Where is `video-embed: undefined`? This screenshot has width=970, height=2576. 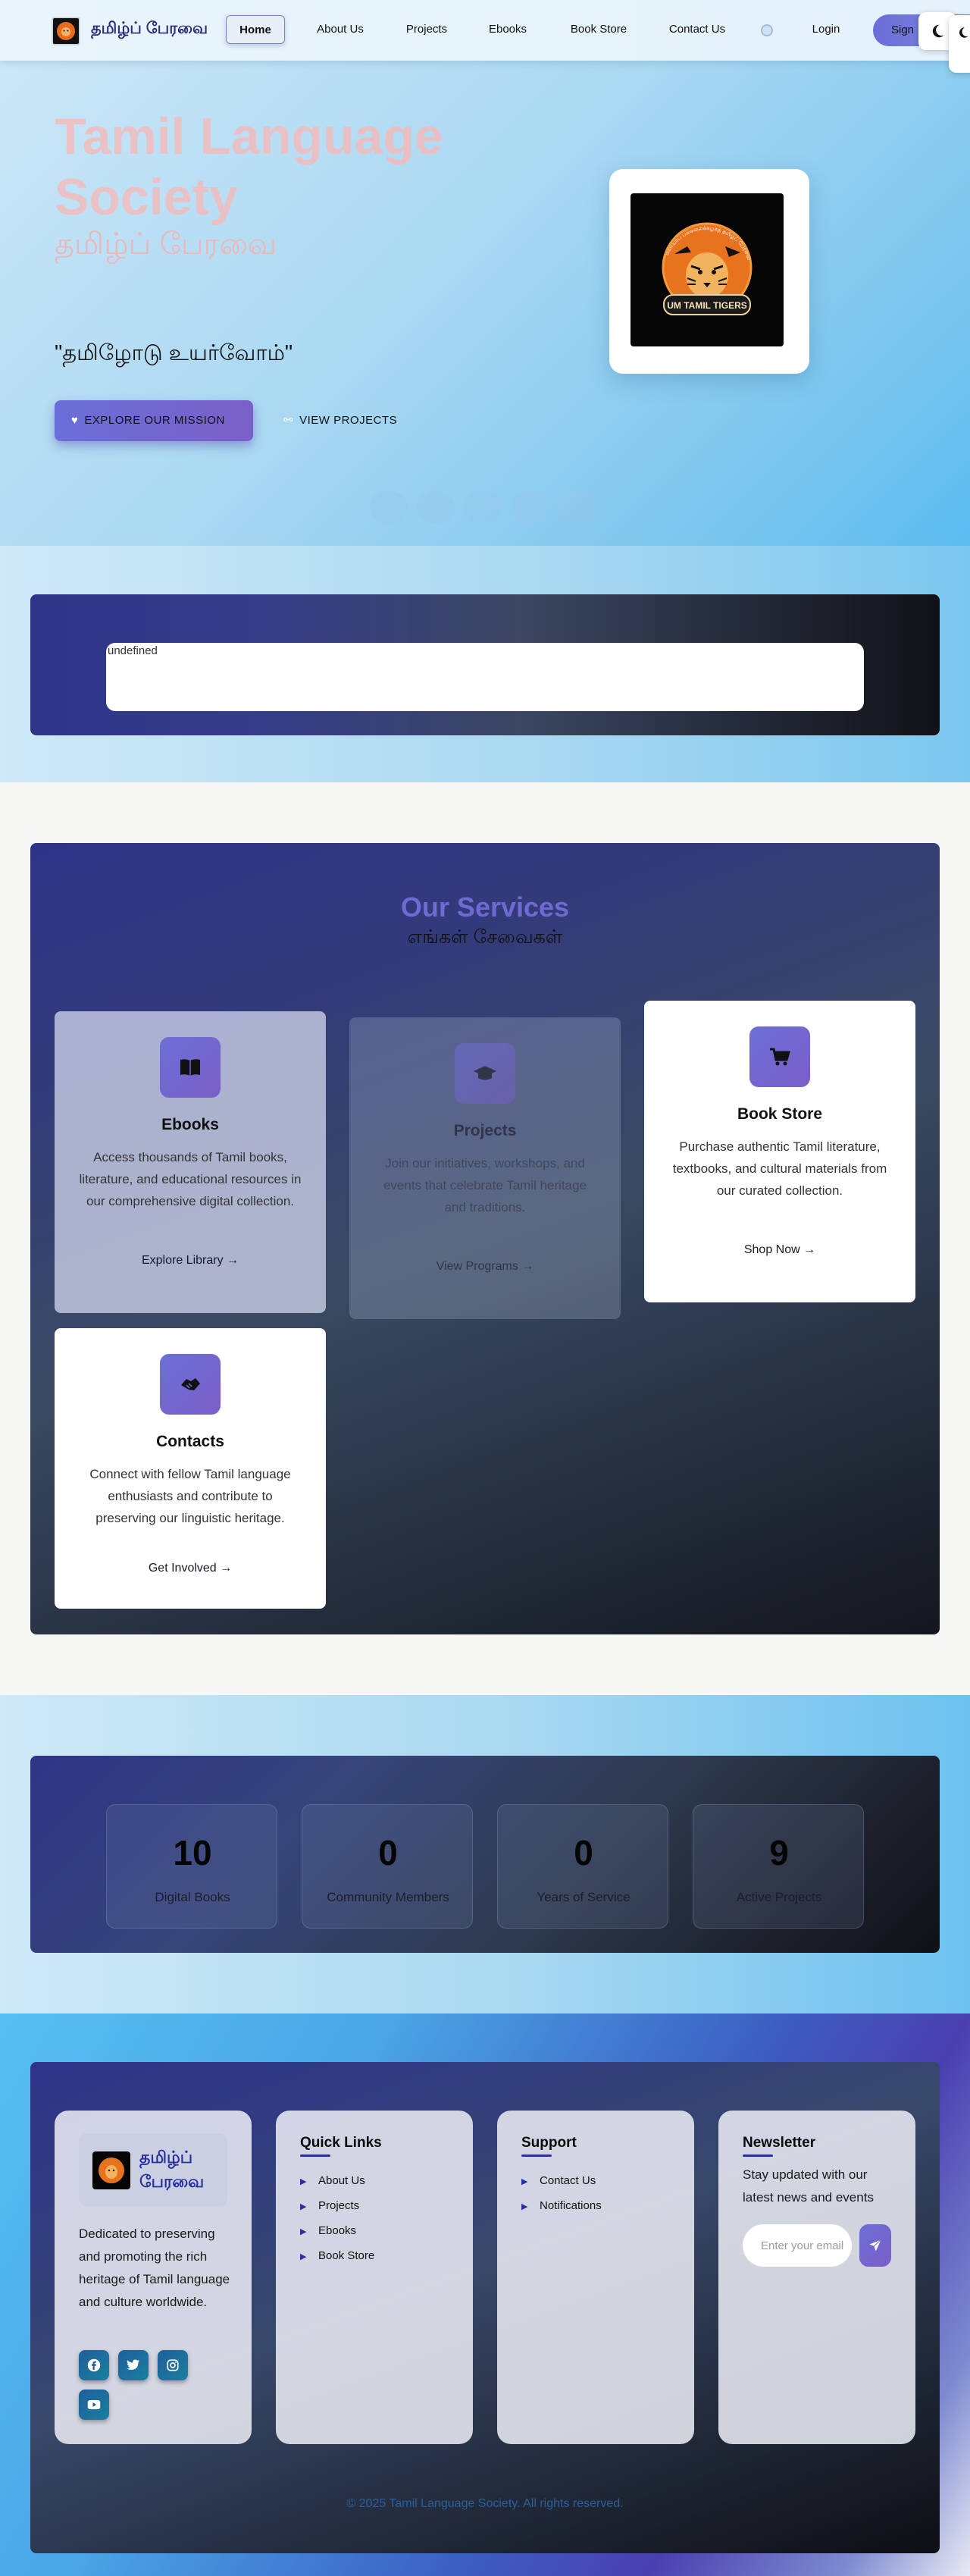 video-embed: undefined is located at coordinates (485, 677).